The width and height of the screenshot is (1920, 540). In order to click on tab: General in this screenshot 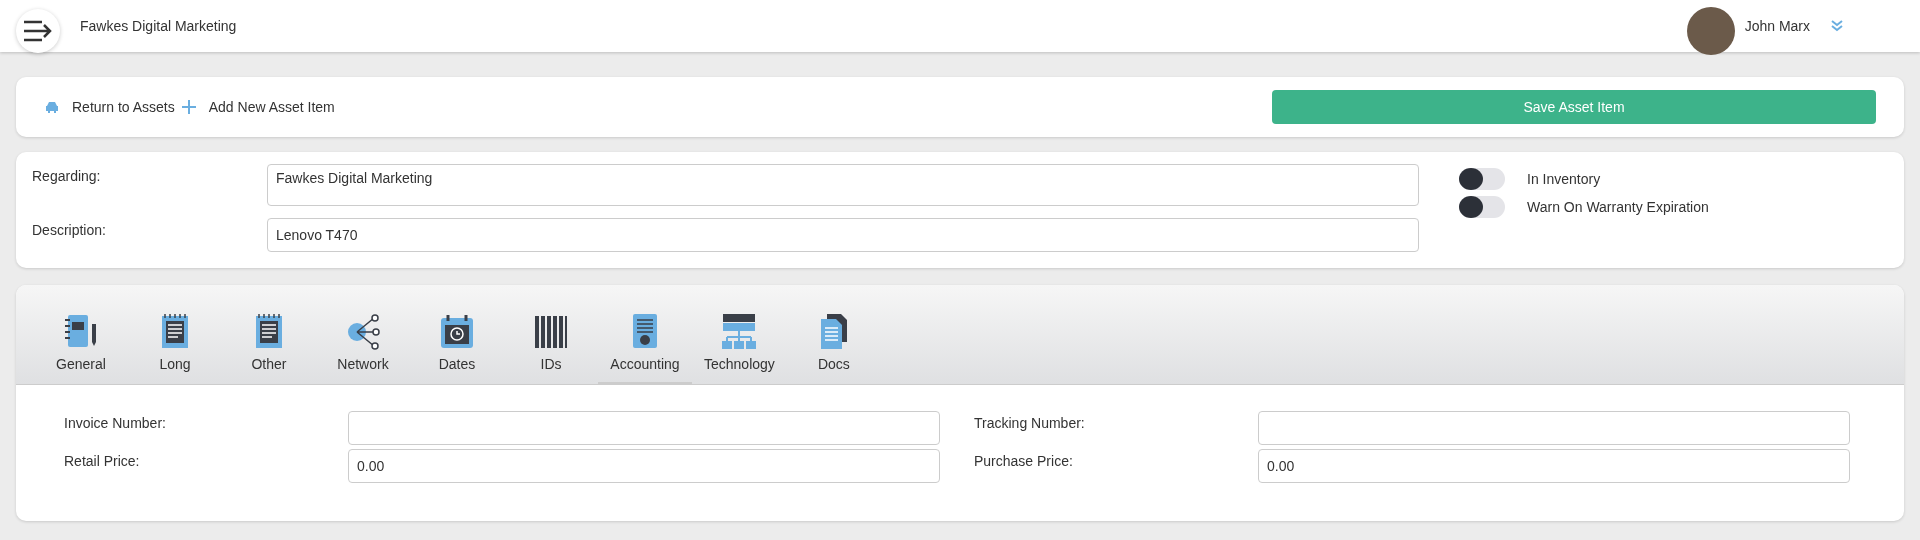, I will do `click(81, 348)`.